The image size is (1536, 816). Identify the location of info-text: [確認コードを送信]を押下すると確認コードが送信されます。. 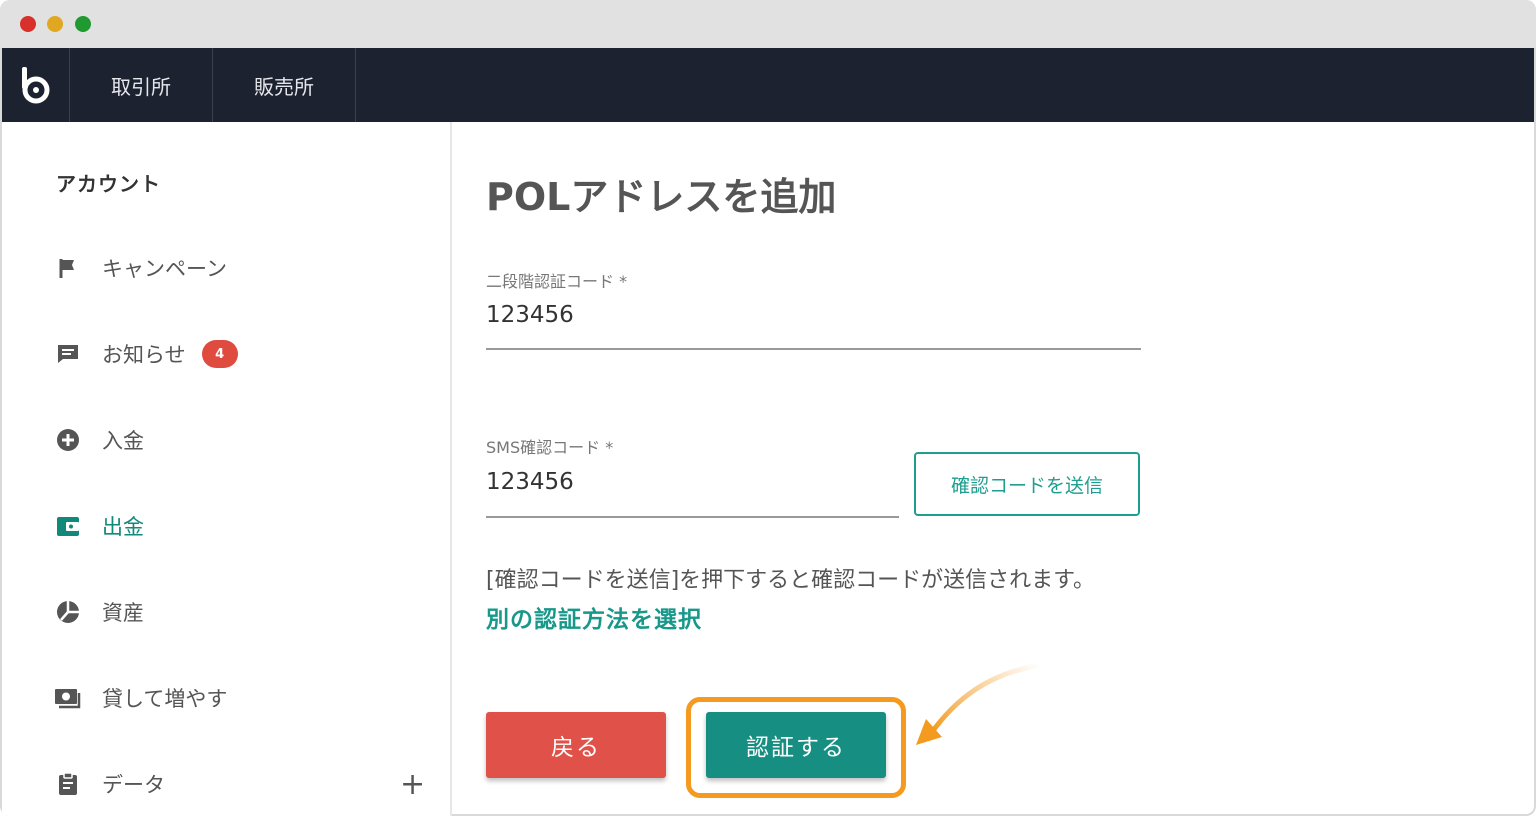
(790, 580).